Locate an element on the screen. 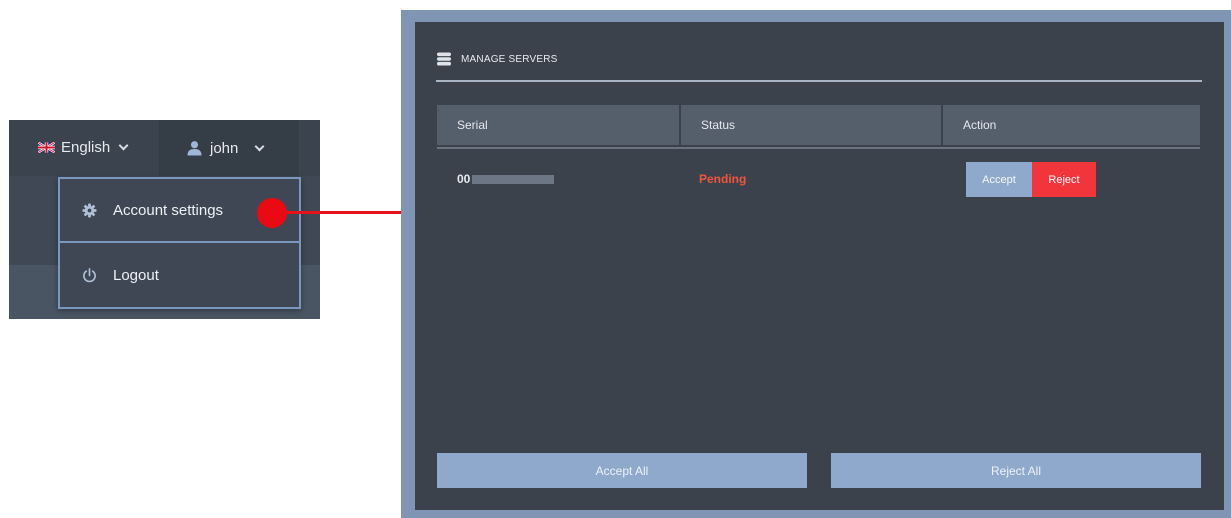  panel-title: MANAGE SERVERS is located at coordinates (509, 59).